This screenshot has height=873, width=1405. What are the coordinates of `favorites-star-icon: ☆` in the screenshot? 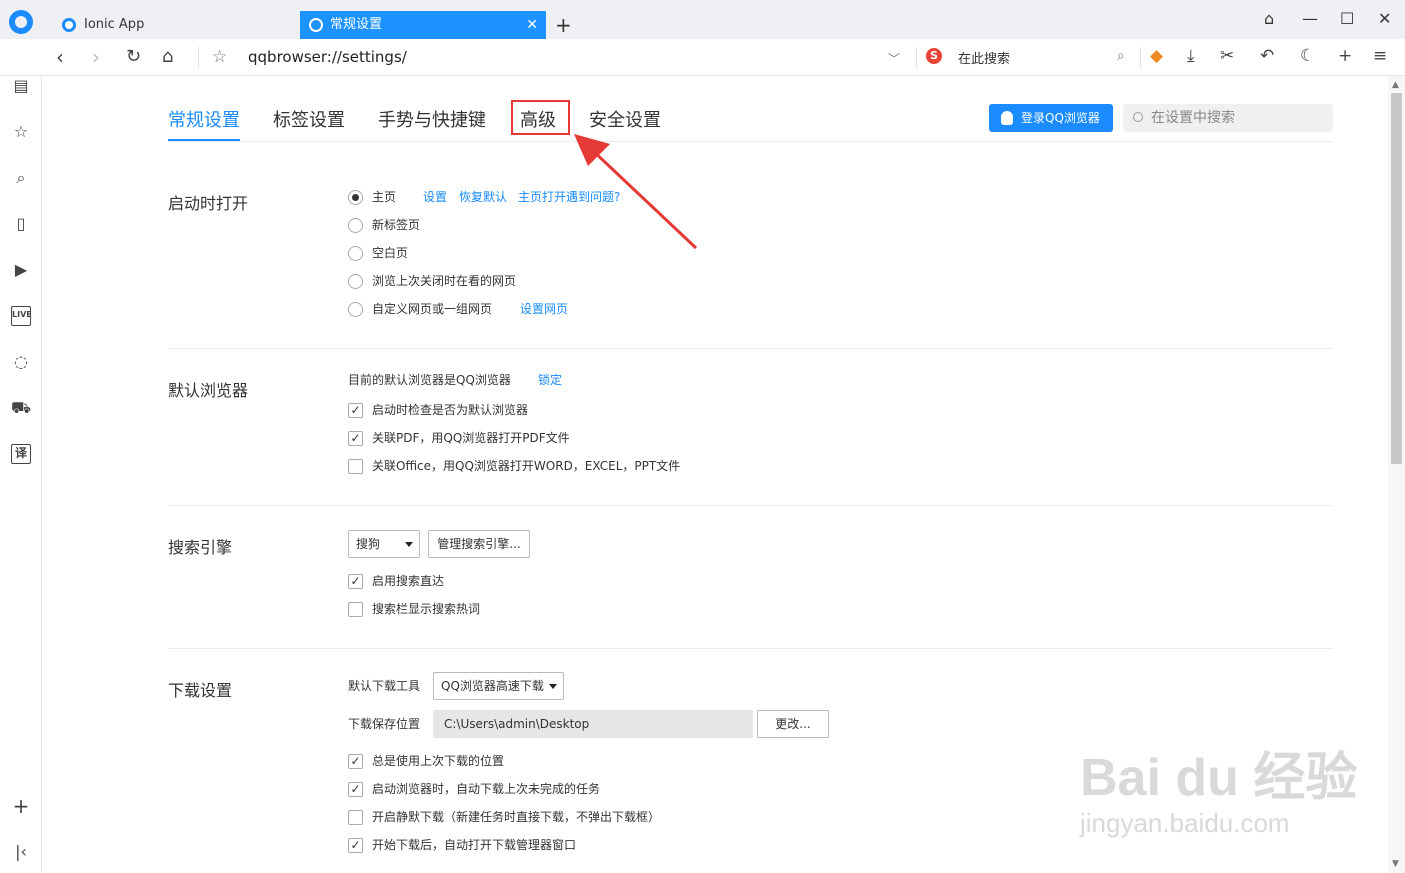 It's located at (21, 132).